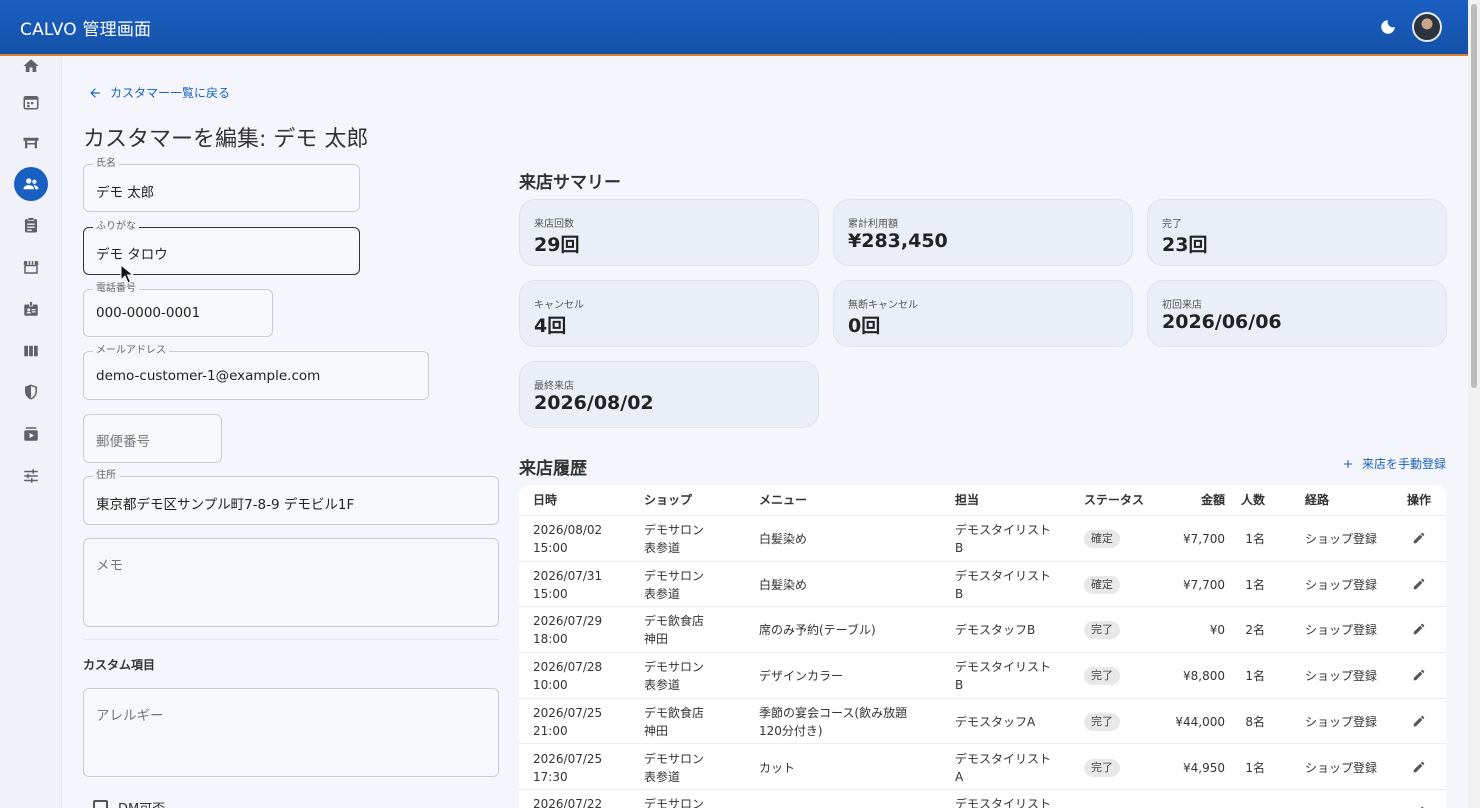 The image size is (1480, 808). Describe the element at coordinates (131, 351) in the screenshot. I see `email-field-label: メールアドレス` at that location.